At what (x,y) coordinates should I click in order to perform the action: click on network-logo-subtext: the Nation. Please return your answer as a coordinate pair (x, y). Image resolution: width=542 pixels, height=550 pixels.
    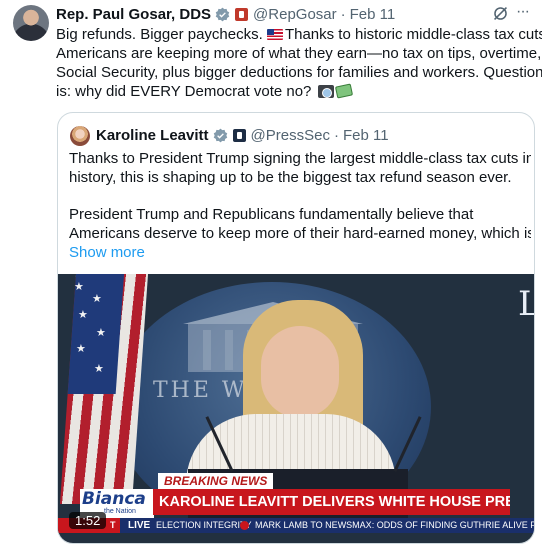
    Looking at the image, I should click on (120, 511).